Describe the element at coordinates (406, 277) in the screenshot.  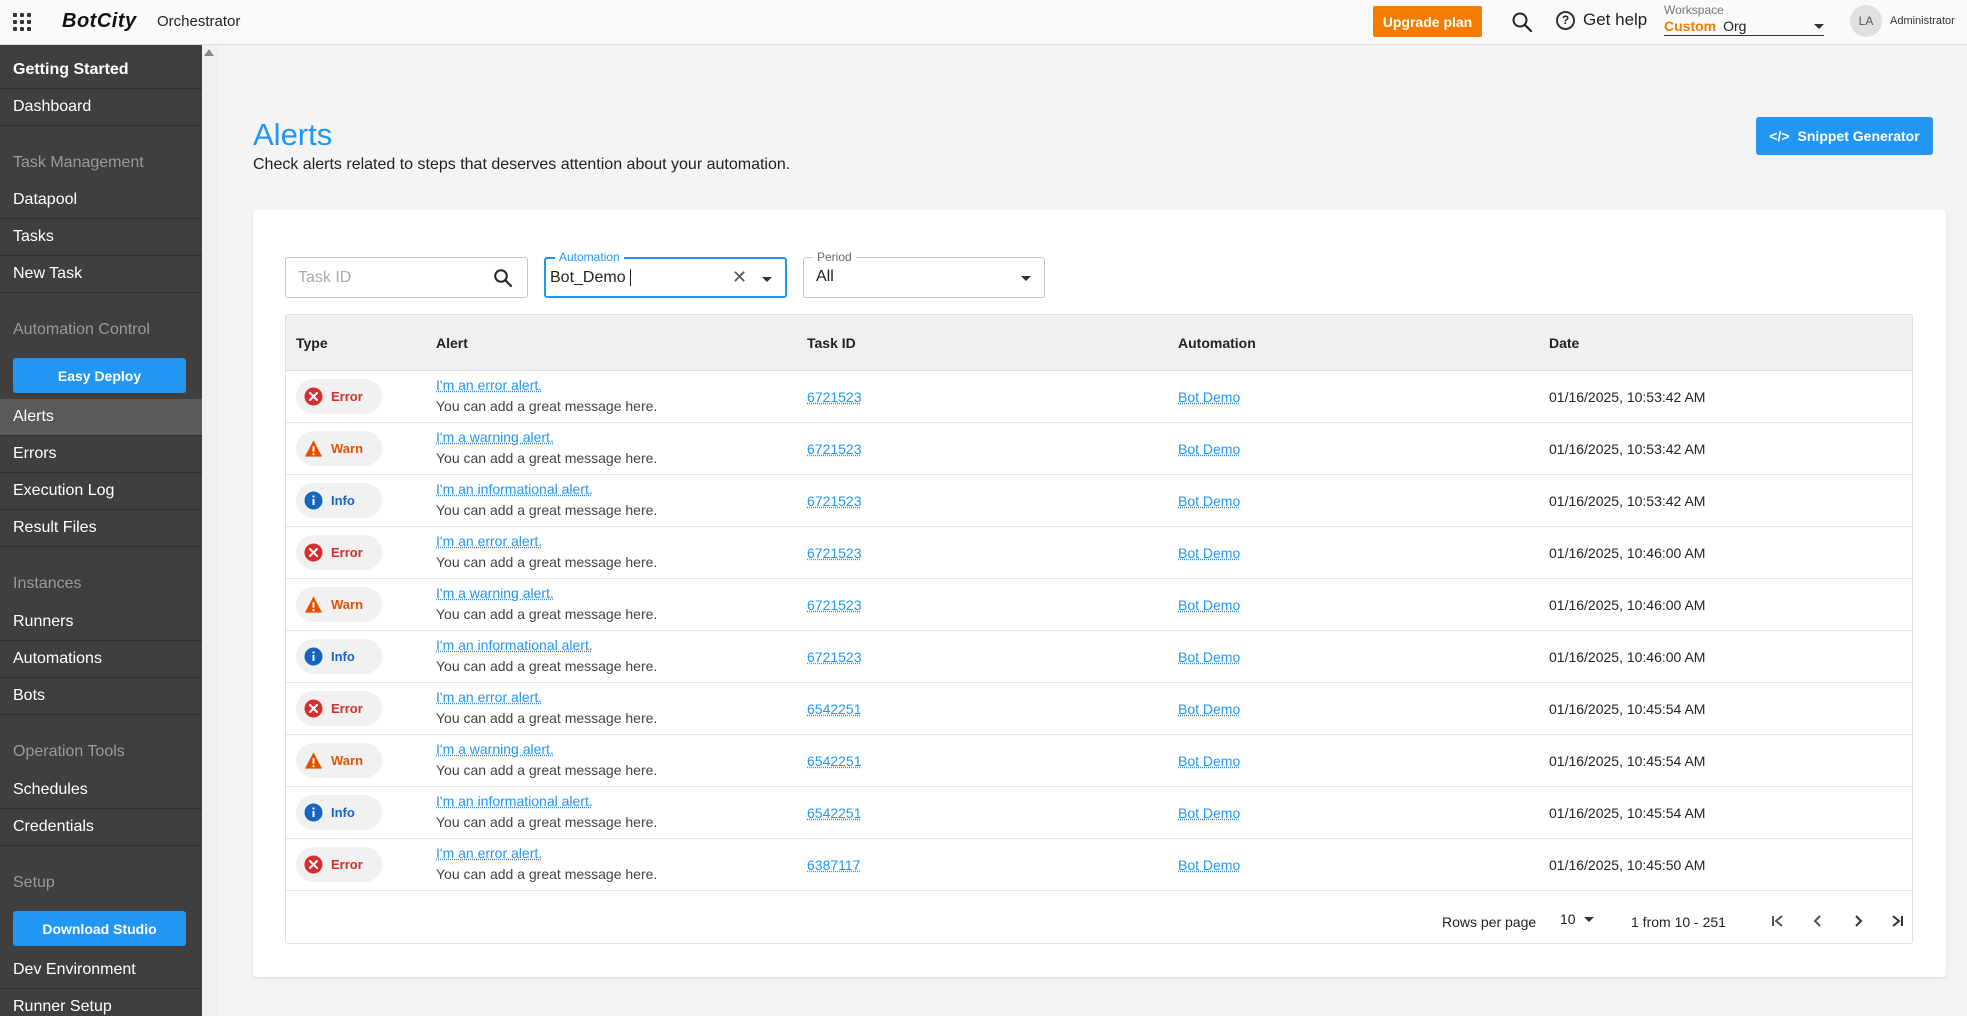
I see `task-id-field: Task ID` at that location.